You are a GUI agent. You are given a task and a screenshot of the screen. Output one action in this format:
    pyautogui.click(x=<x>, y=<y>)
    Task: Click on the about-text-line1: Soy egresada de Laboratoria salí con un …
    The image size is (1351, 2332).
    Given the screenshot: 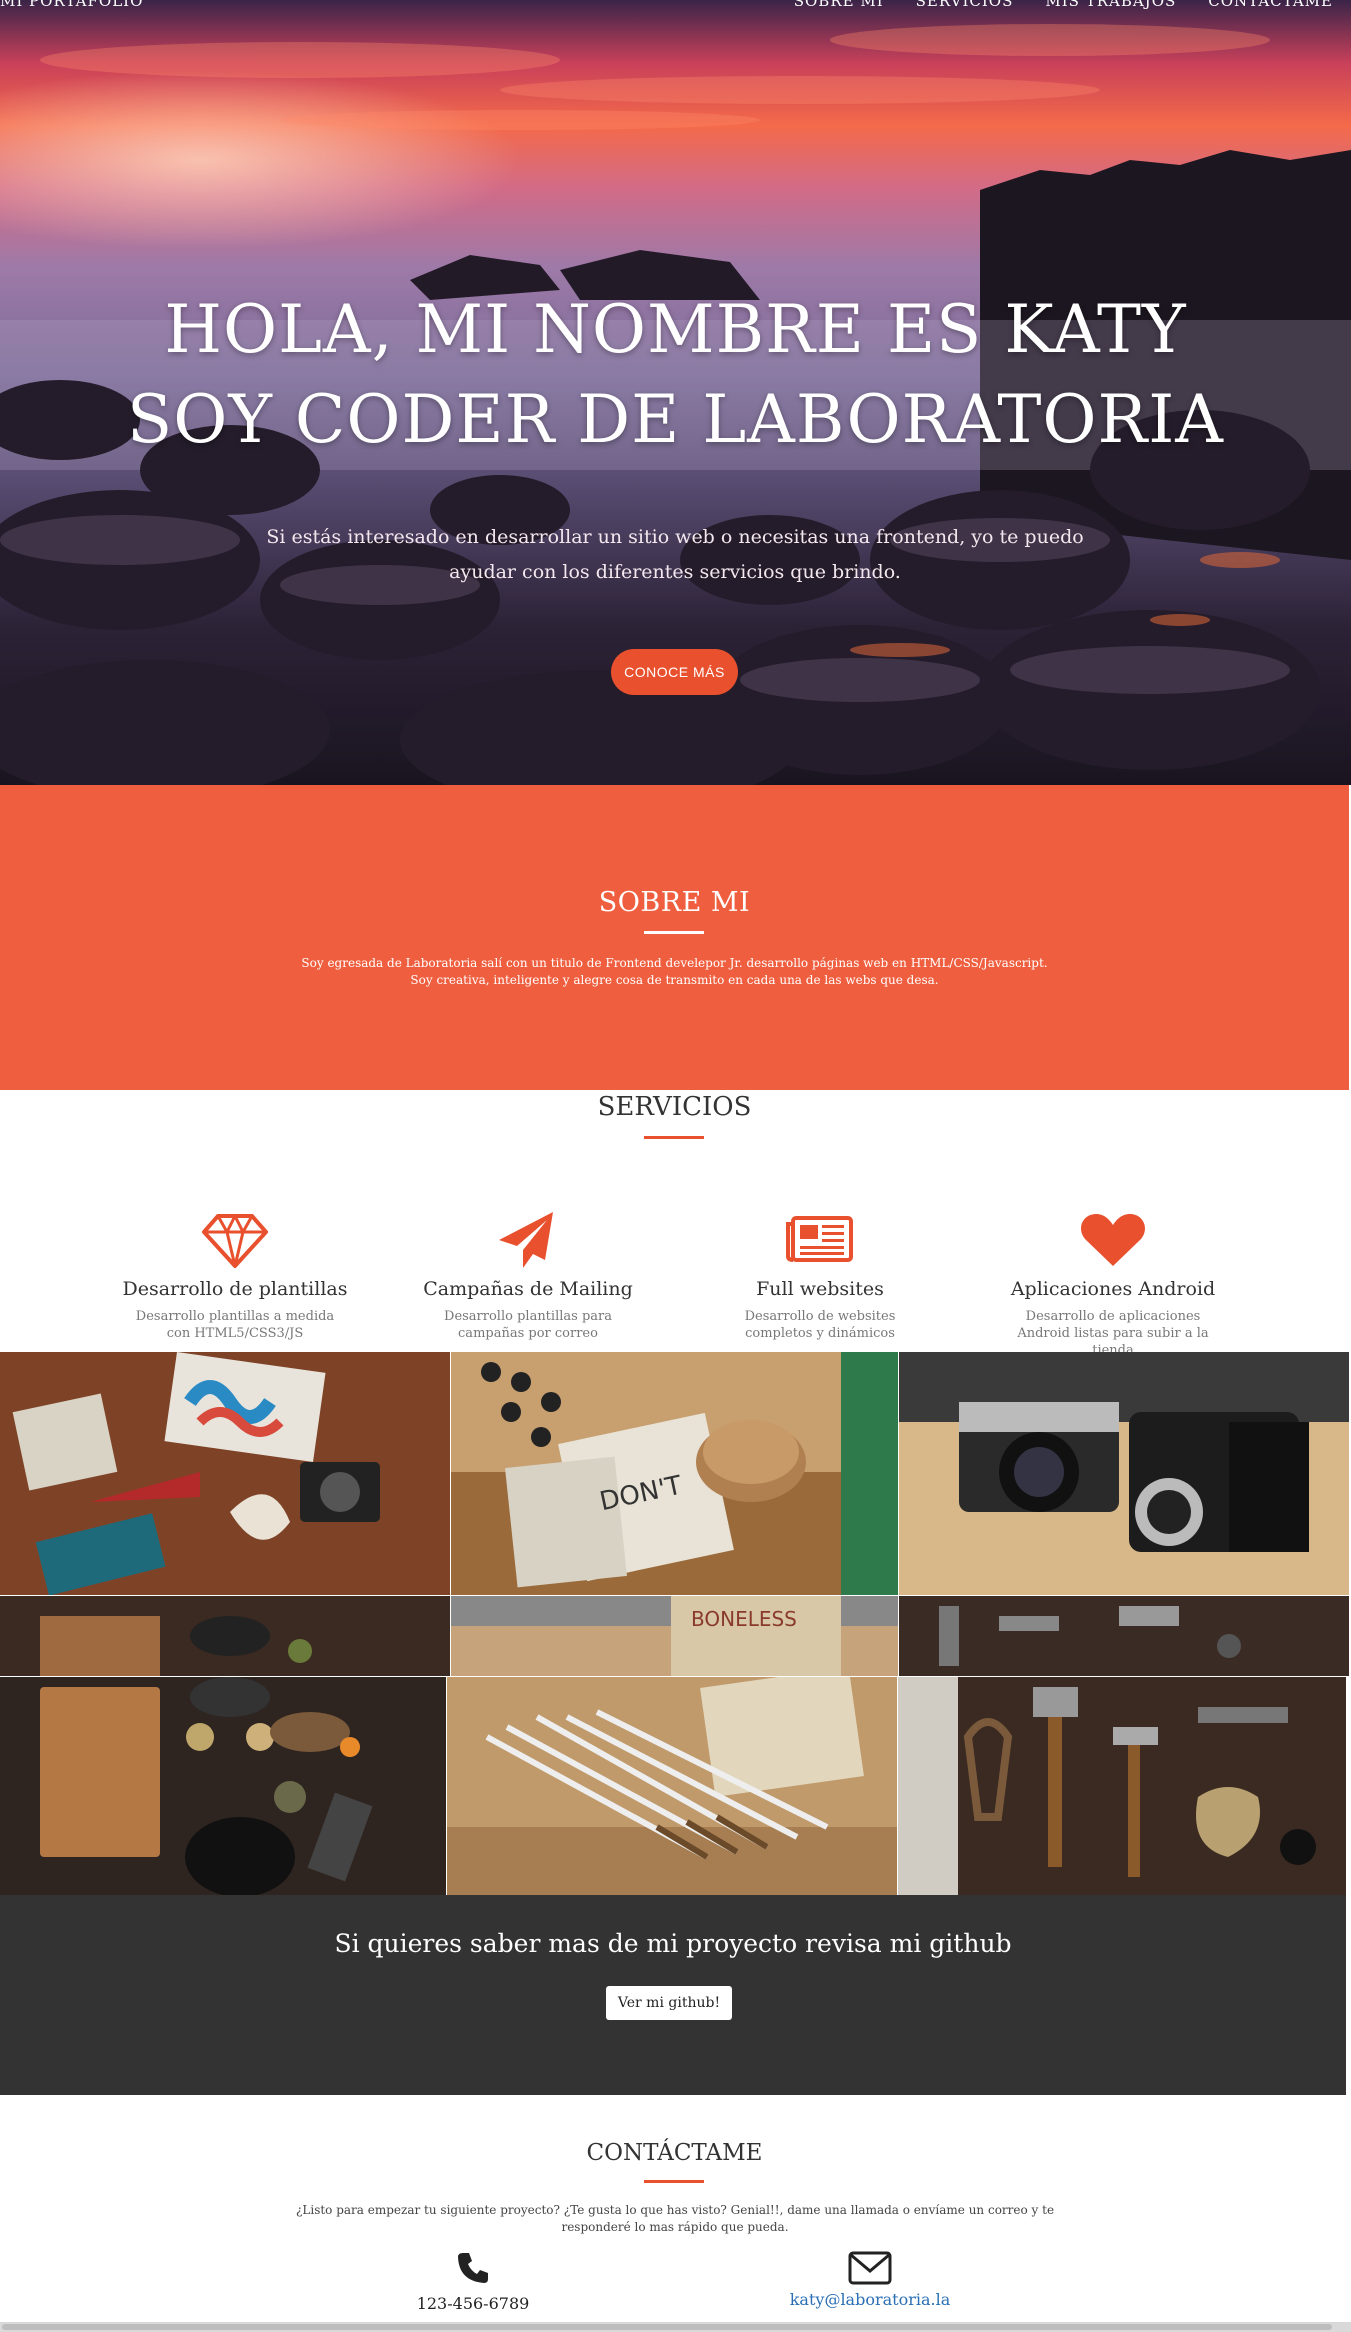 What is the action you would take?
    pyautogui.click(x=674, y=963)
    